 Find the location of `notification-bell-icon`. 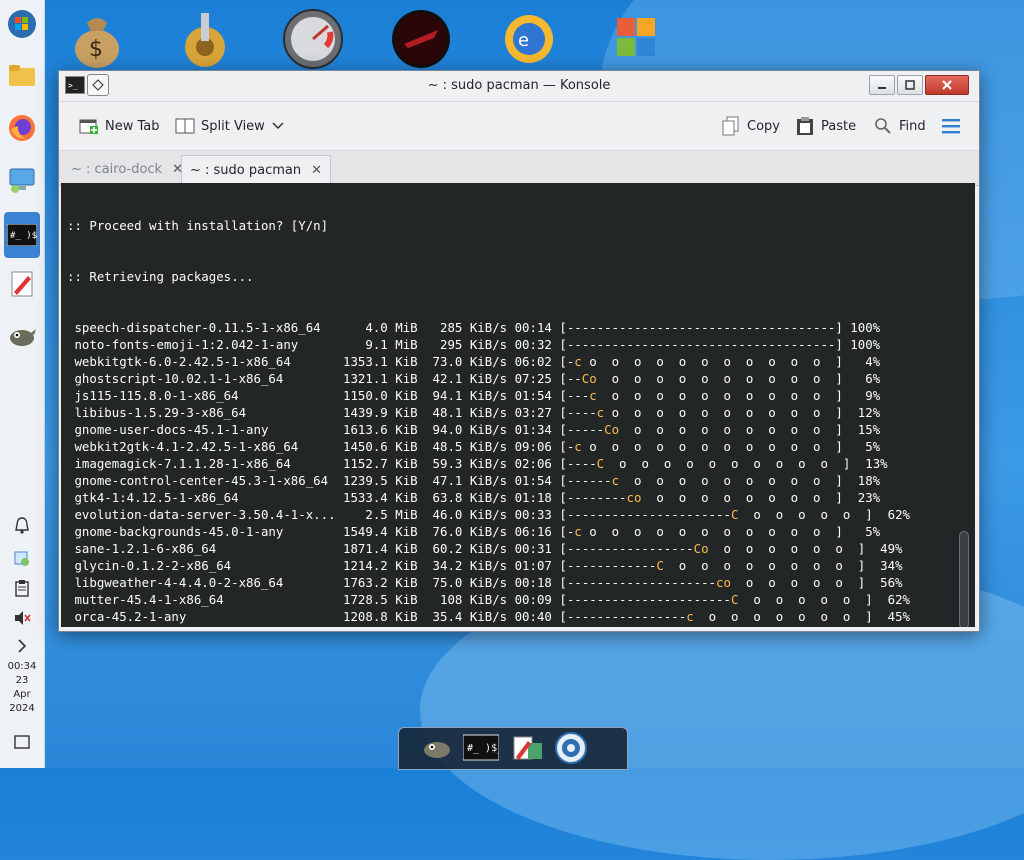

notification-bell-icon is located at coordinates (22, 526).